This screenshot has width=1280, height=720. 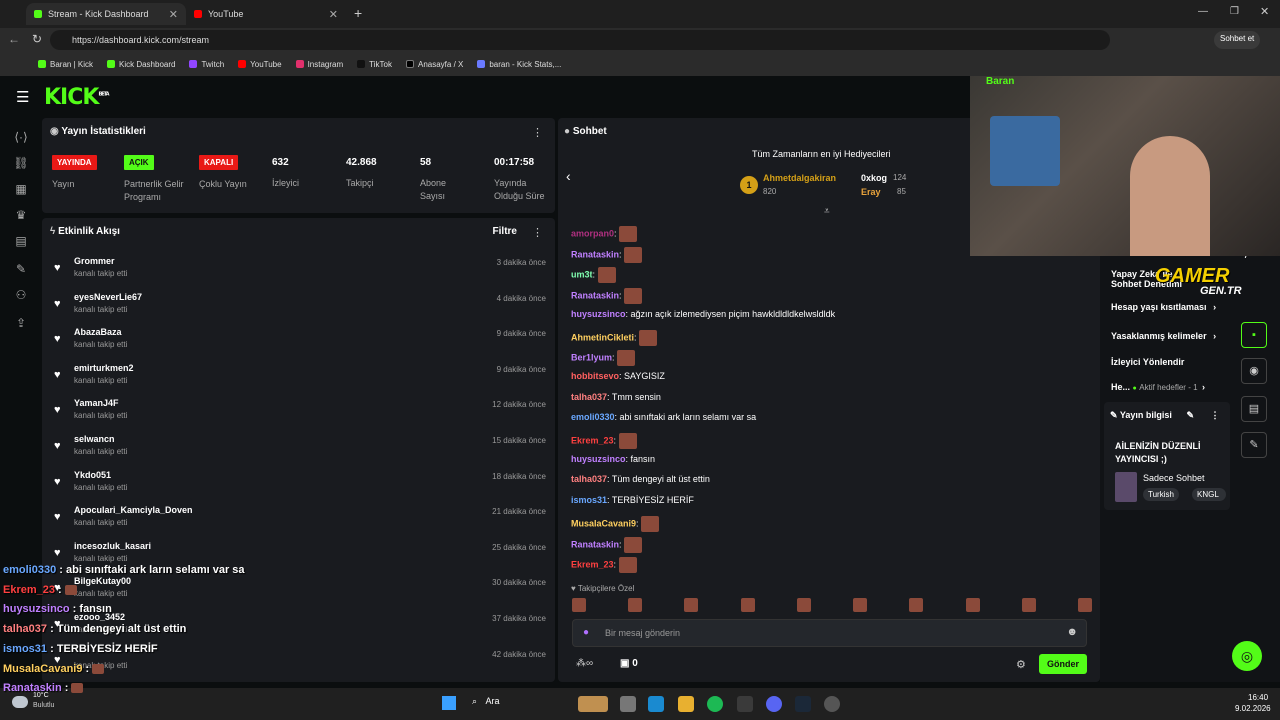 I want to click on chat-username: emoli0330, so click(x=593, y=417).